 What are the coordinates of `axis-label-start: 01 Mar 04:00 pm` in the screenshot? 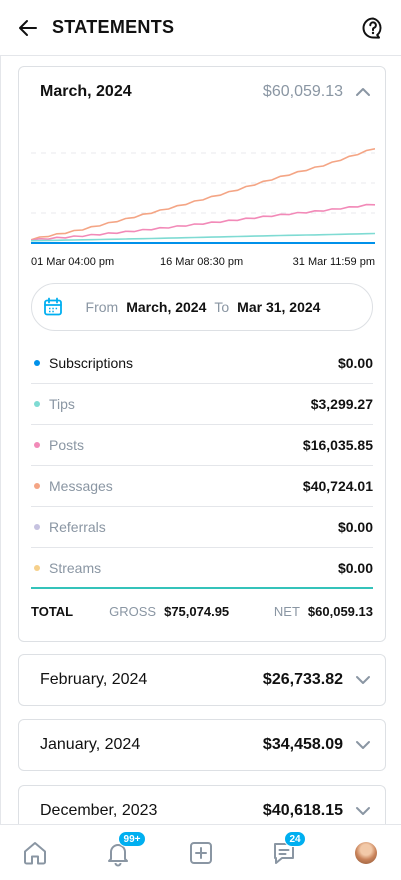 It's located at (73, 262).